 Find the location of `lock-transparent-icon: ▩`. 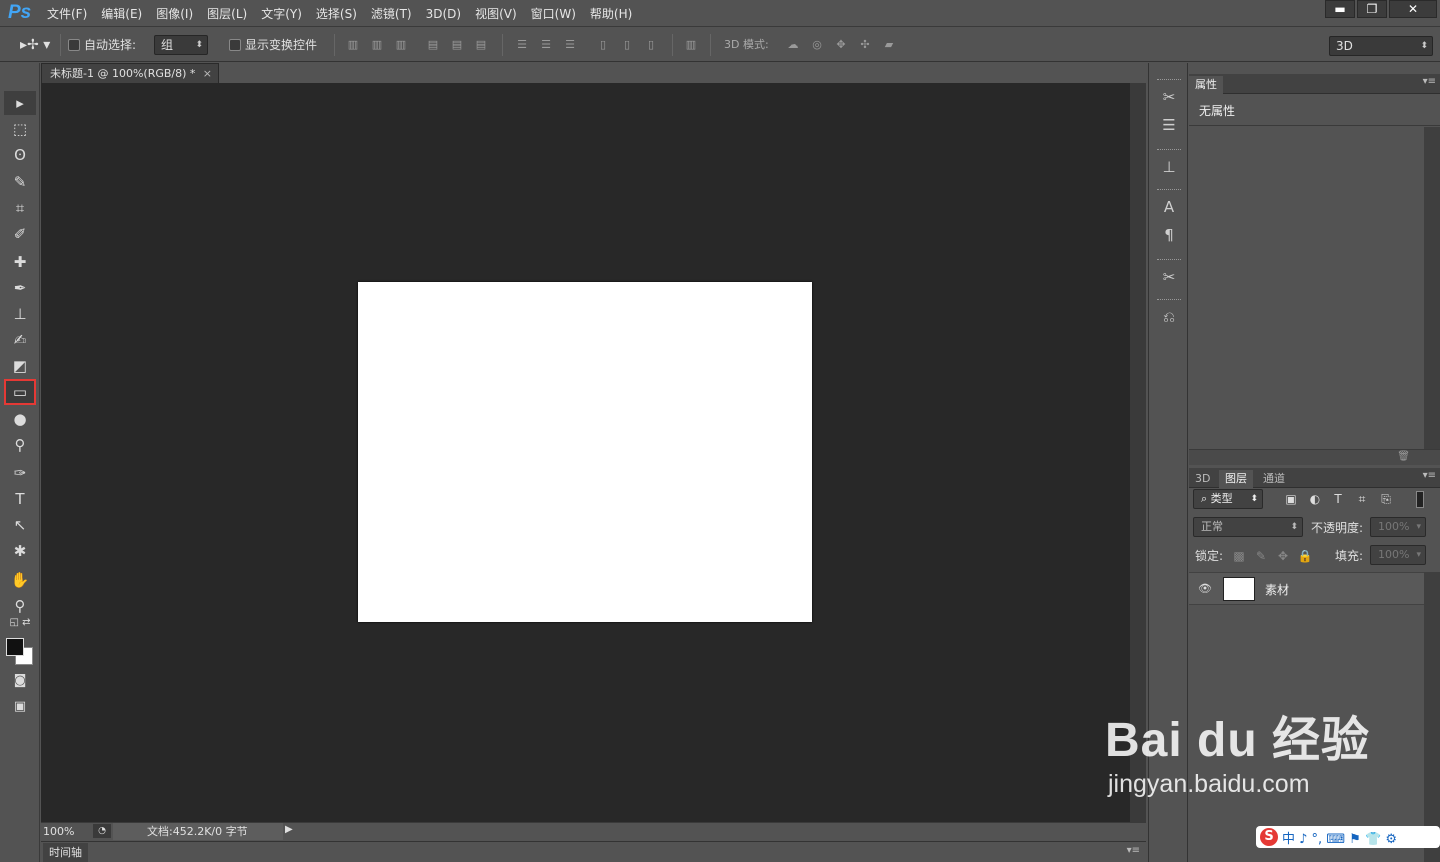

lock-transparent-icon: ▩ is located at coordinates (1239, 556).